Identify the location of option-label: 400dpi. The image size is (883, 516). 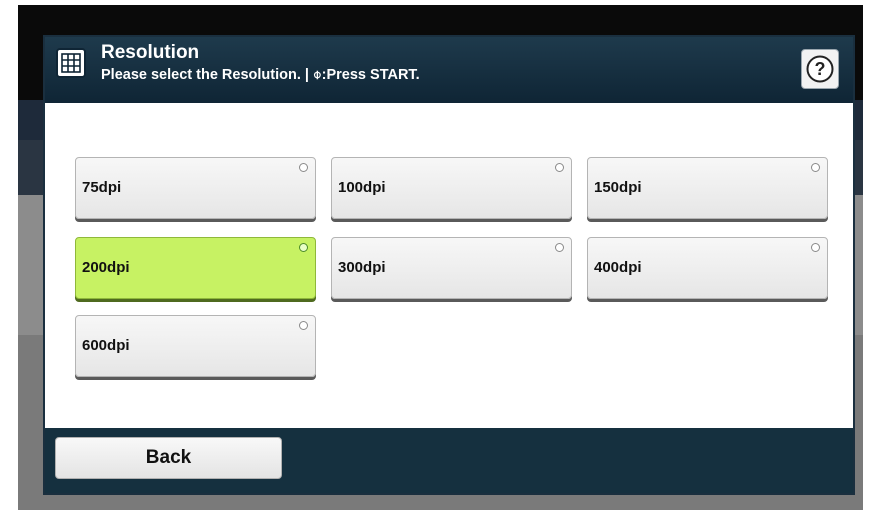
(618, 267).